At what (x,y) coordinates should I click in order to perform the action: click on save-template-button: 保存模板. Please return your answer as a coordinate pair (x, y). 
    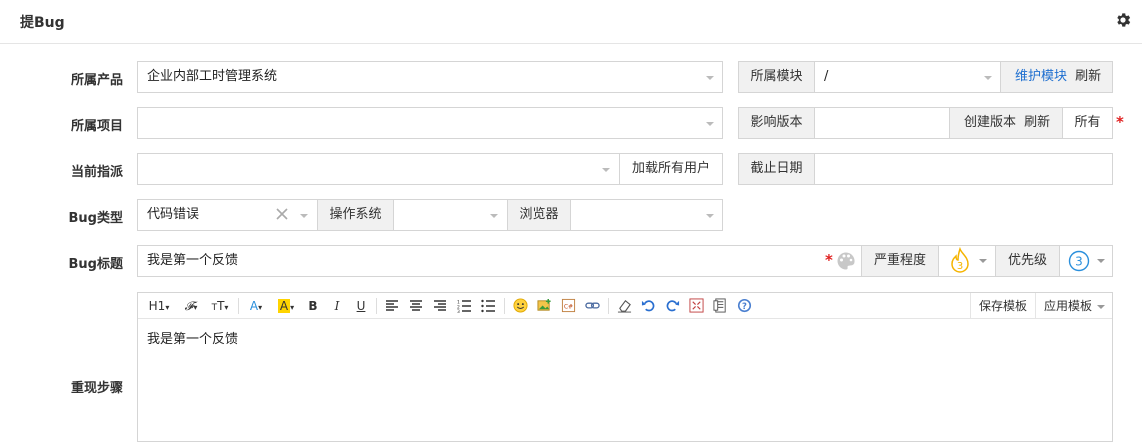
    Looking at the image, I should click on (1003, 306).